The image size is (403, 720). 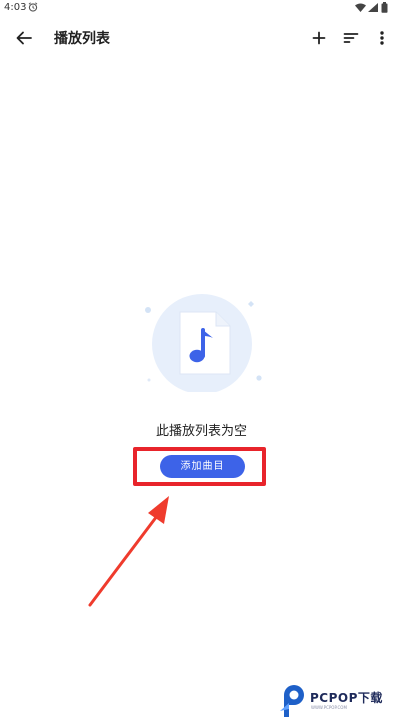 What do you see at coordinates (292, 700) in the screenshot?
I see `pcpop-logo-icon` at bounding box center [292, 700].